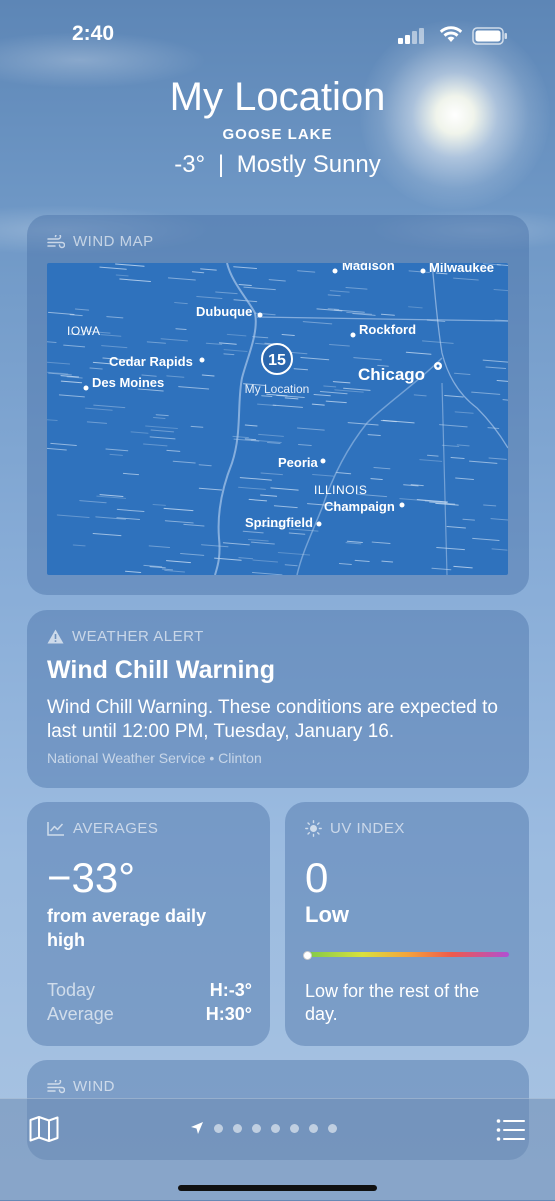 Image resolution: width=555 pixels, height=1201 pixels. What do you see at coordinates (224, 311) in the screenshot?
I see `svg-text: Dubuque` at bounding box center [224, 311].